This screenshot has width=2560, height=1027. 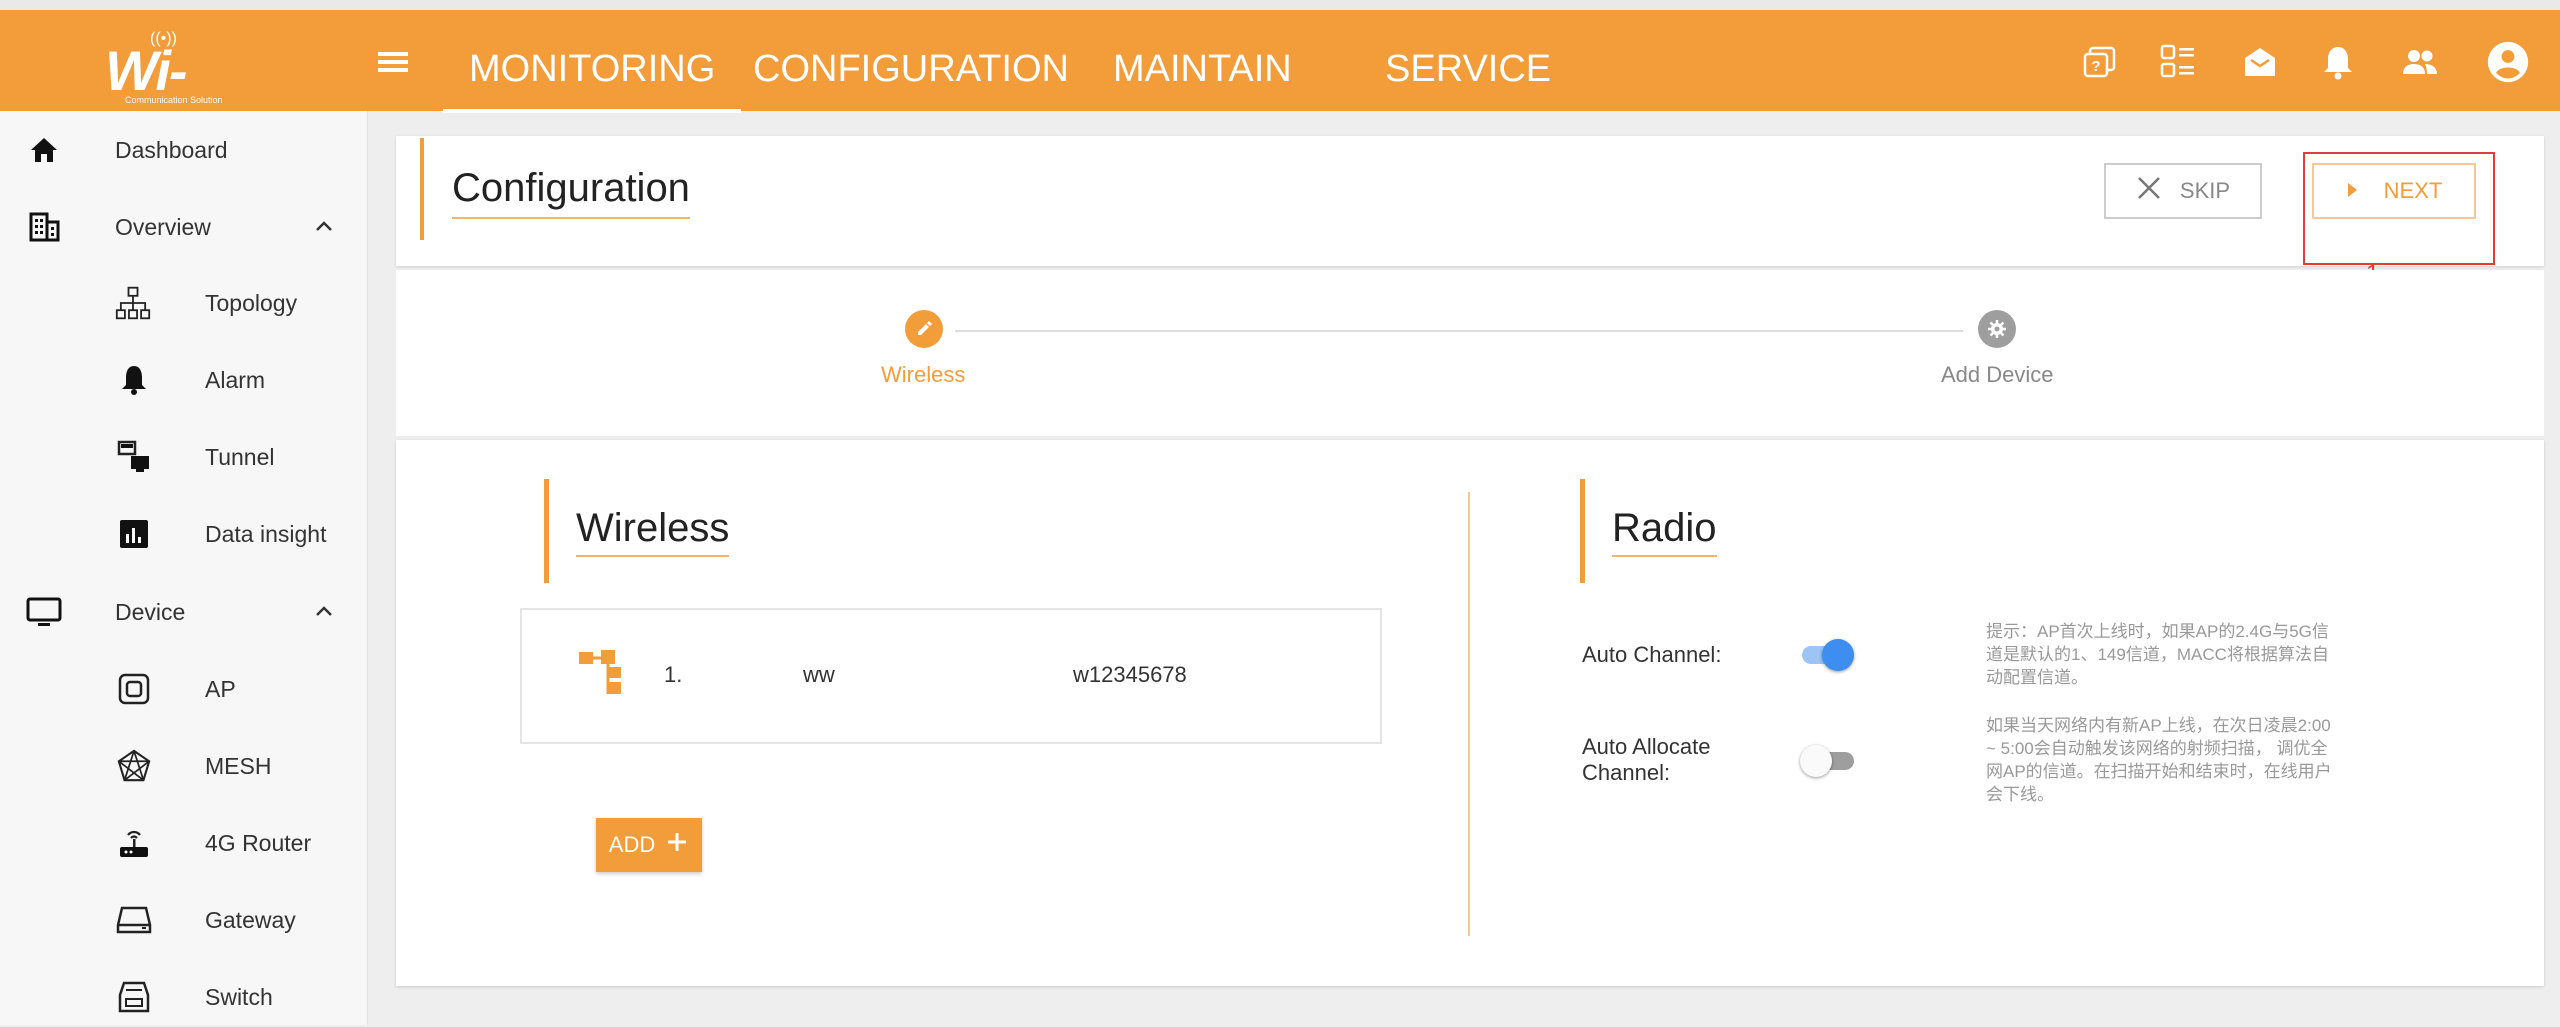 What do you see at coordinates (2178, 62) in the screenshot?
I see `checklist-icon` at bounding box center [2178, 62].